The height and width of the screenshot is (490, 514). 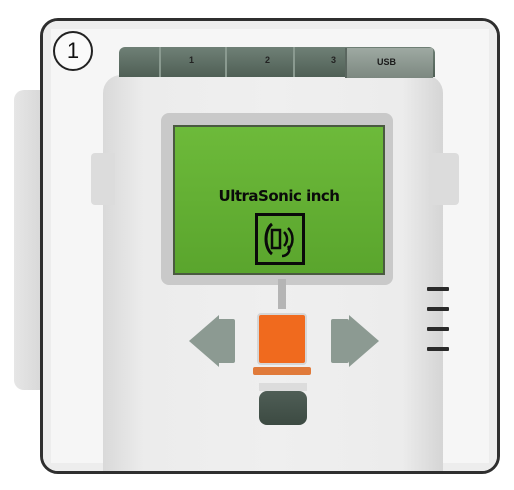 I want to click on enter-button, so click(x=282, y=339).